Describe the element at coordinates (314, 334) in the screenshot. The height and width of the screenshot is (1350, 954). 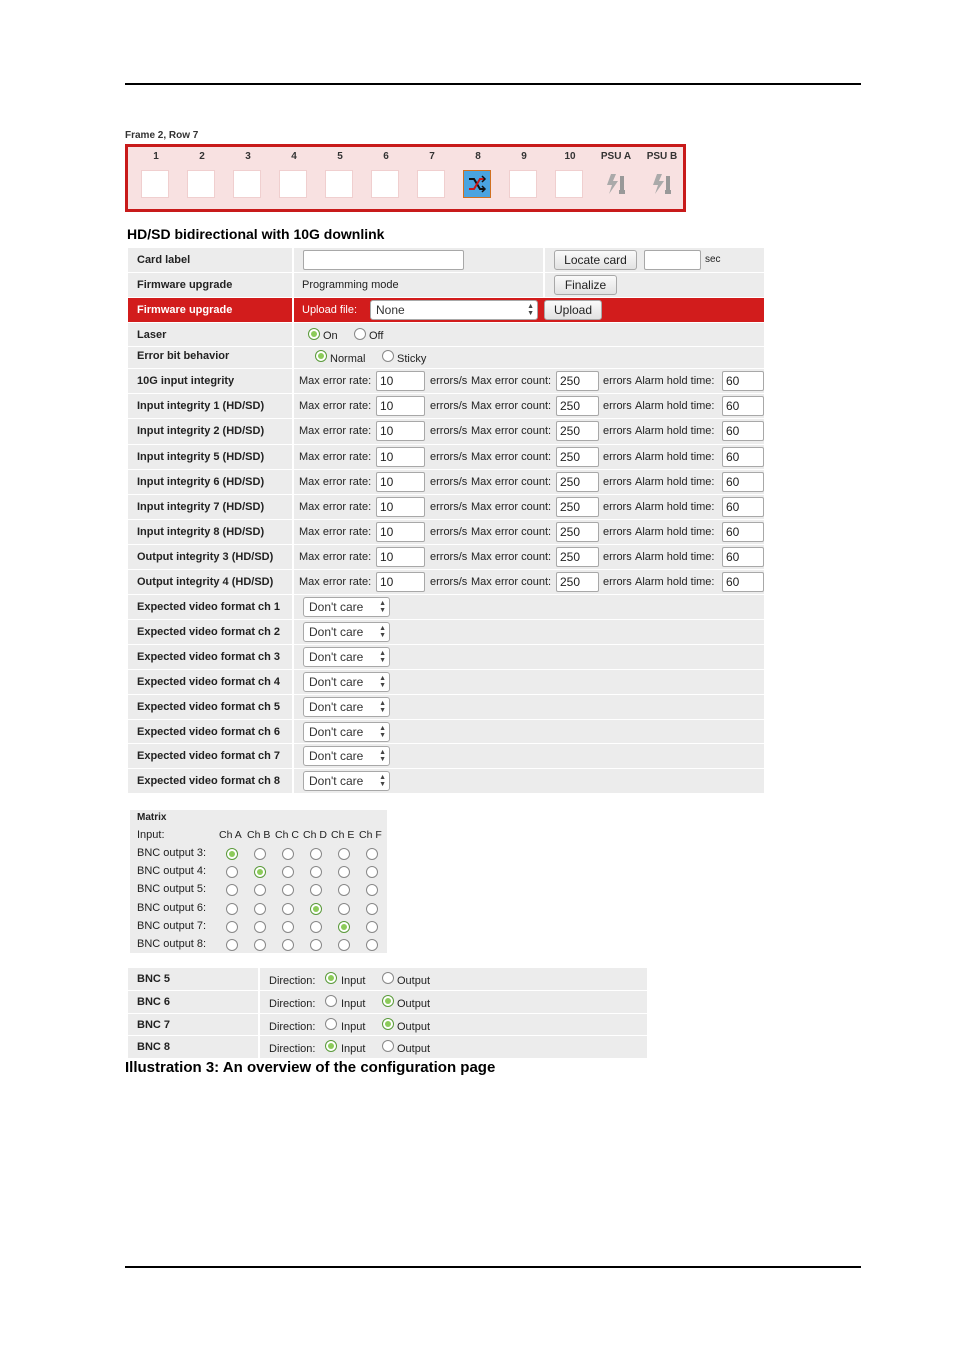
I see `laser-on-radio` at that location.